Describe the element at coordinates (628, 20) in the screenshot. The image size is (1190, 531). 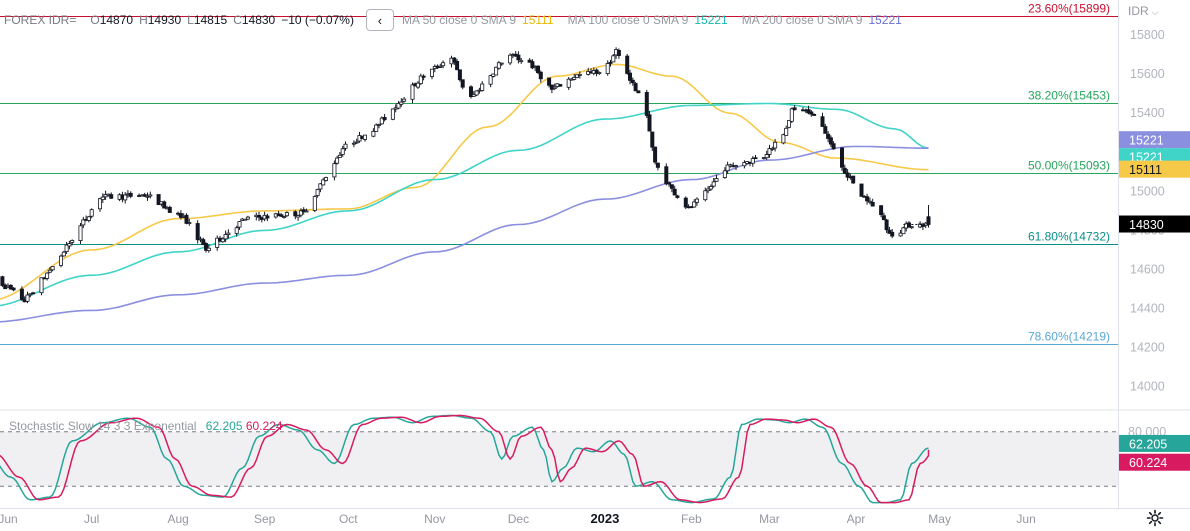
I see `ma100-title: MA 100 close 0 SMA 9` at that location.